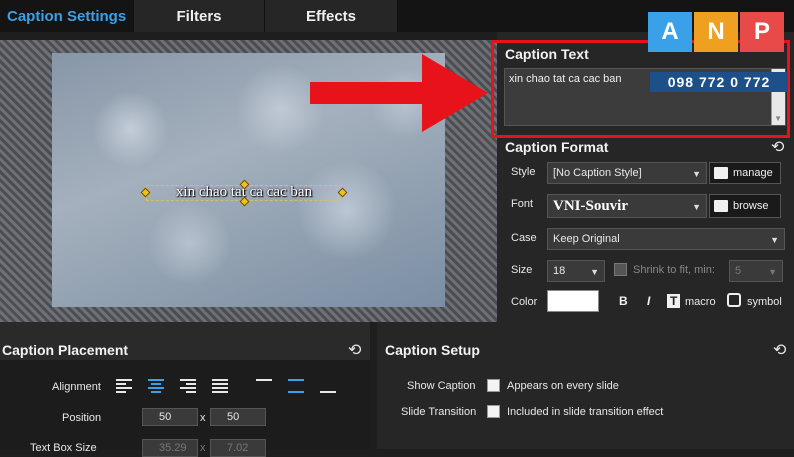 The width and height of the screenshot is (794, 457). What do you see at coordinates (185, 341) in the screenshot?
I see `placement-header: Caption Placement ⟲` at bounding box center [185, 341].